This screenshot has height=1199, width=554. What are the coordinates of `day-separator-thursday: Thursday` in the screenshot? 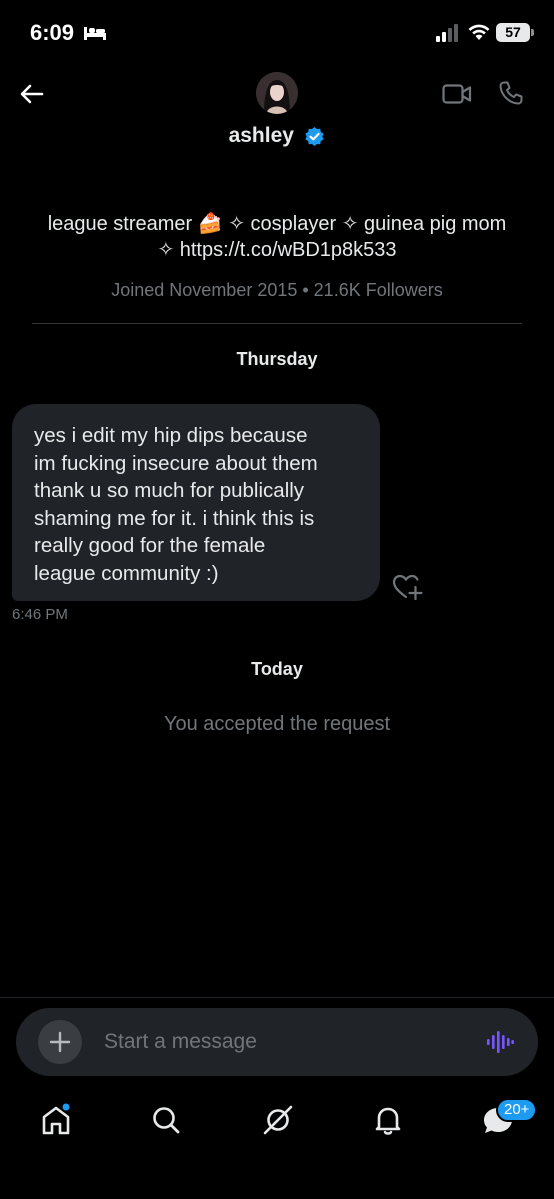 It's located at (277, 359).